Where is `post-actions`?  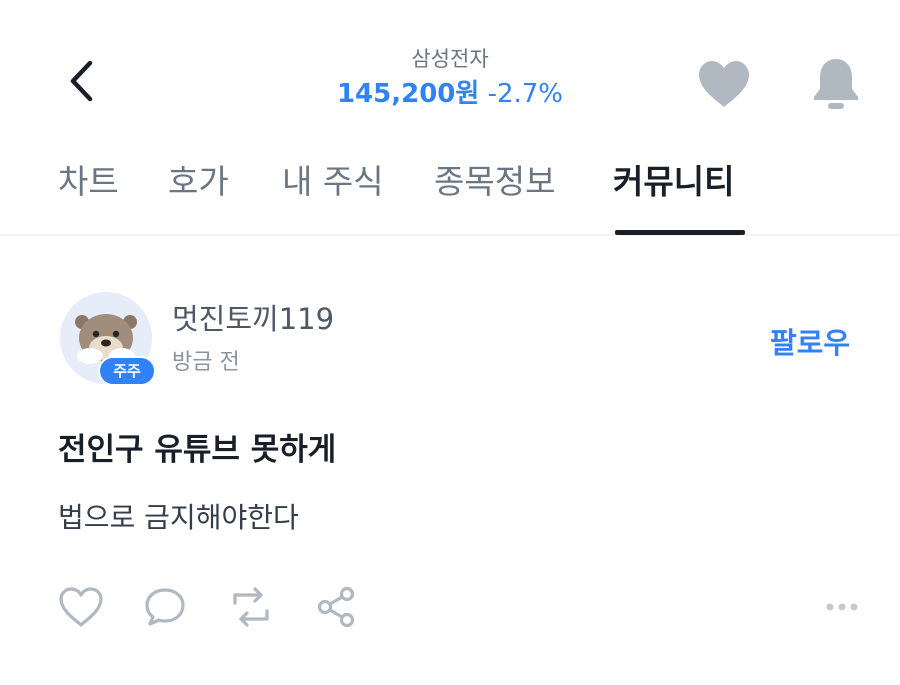
post-actions is located at coordinates (450, 609).